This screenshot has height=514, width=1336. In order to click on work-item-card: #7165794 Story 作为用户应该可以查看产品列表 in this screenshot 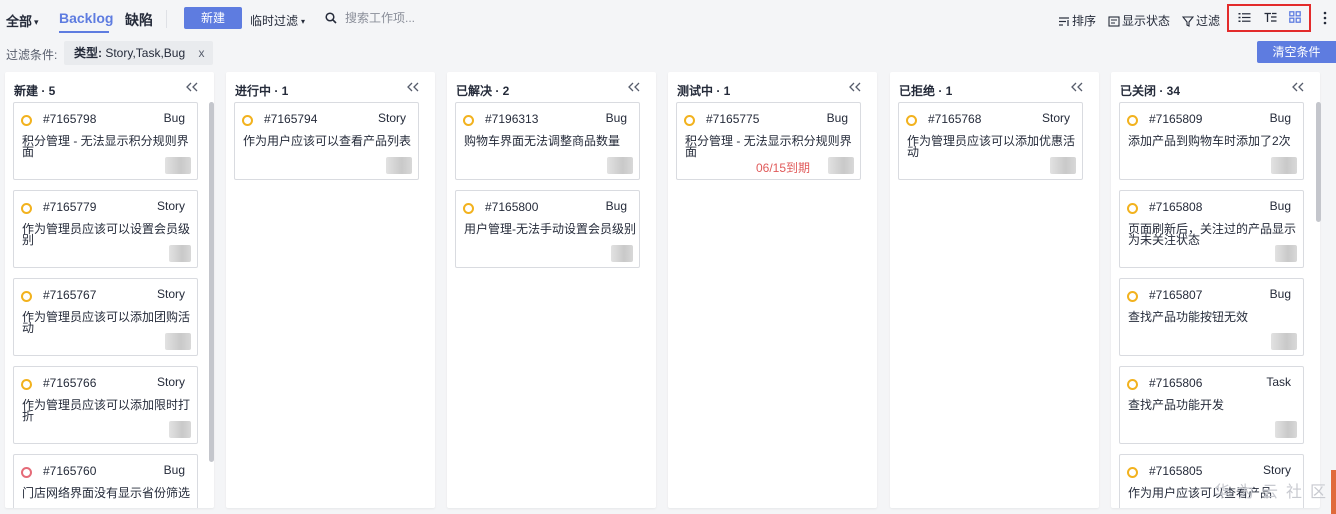, I will do `click(326, 141)`.